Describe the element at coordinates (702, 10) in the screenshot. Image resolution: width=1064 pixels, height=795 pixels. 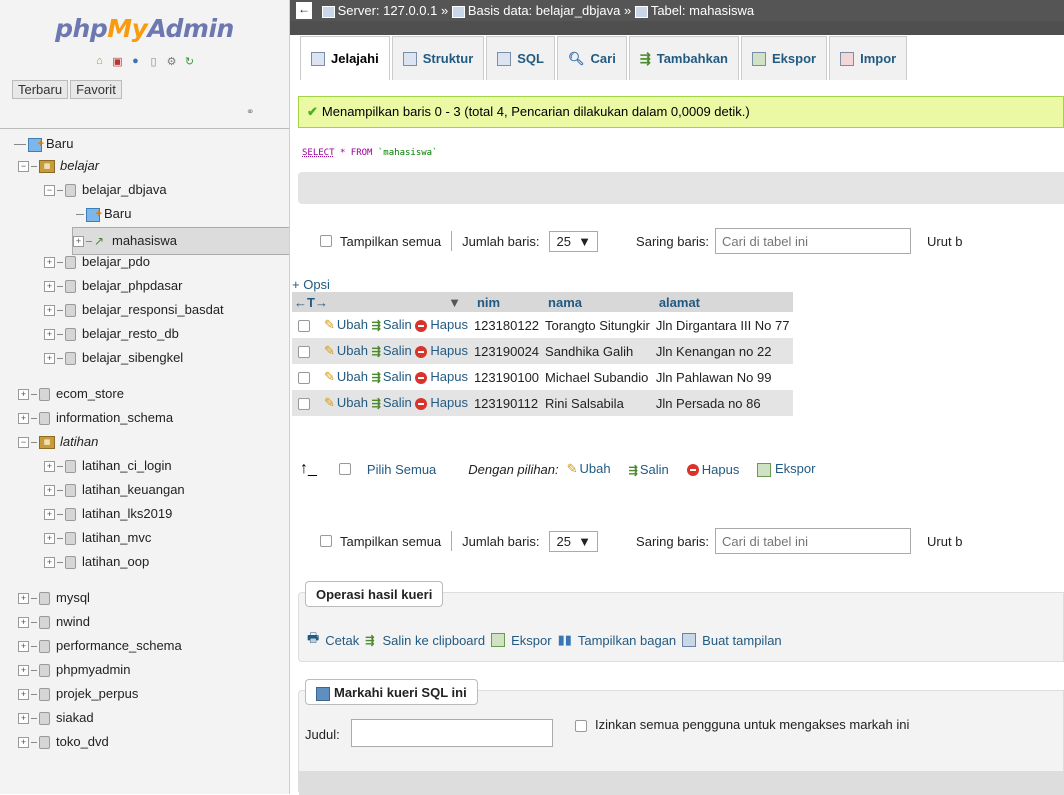
I see `breadcrumb-table: Tabel: mahasiswa` at that location.